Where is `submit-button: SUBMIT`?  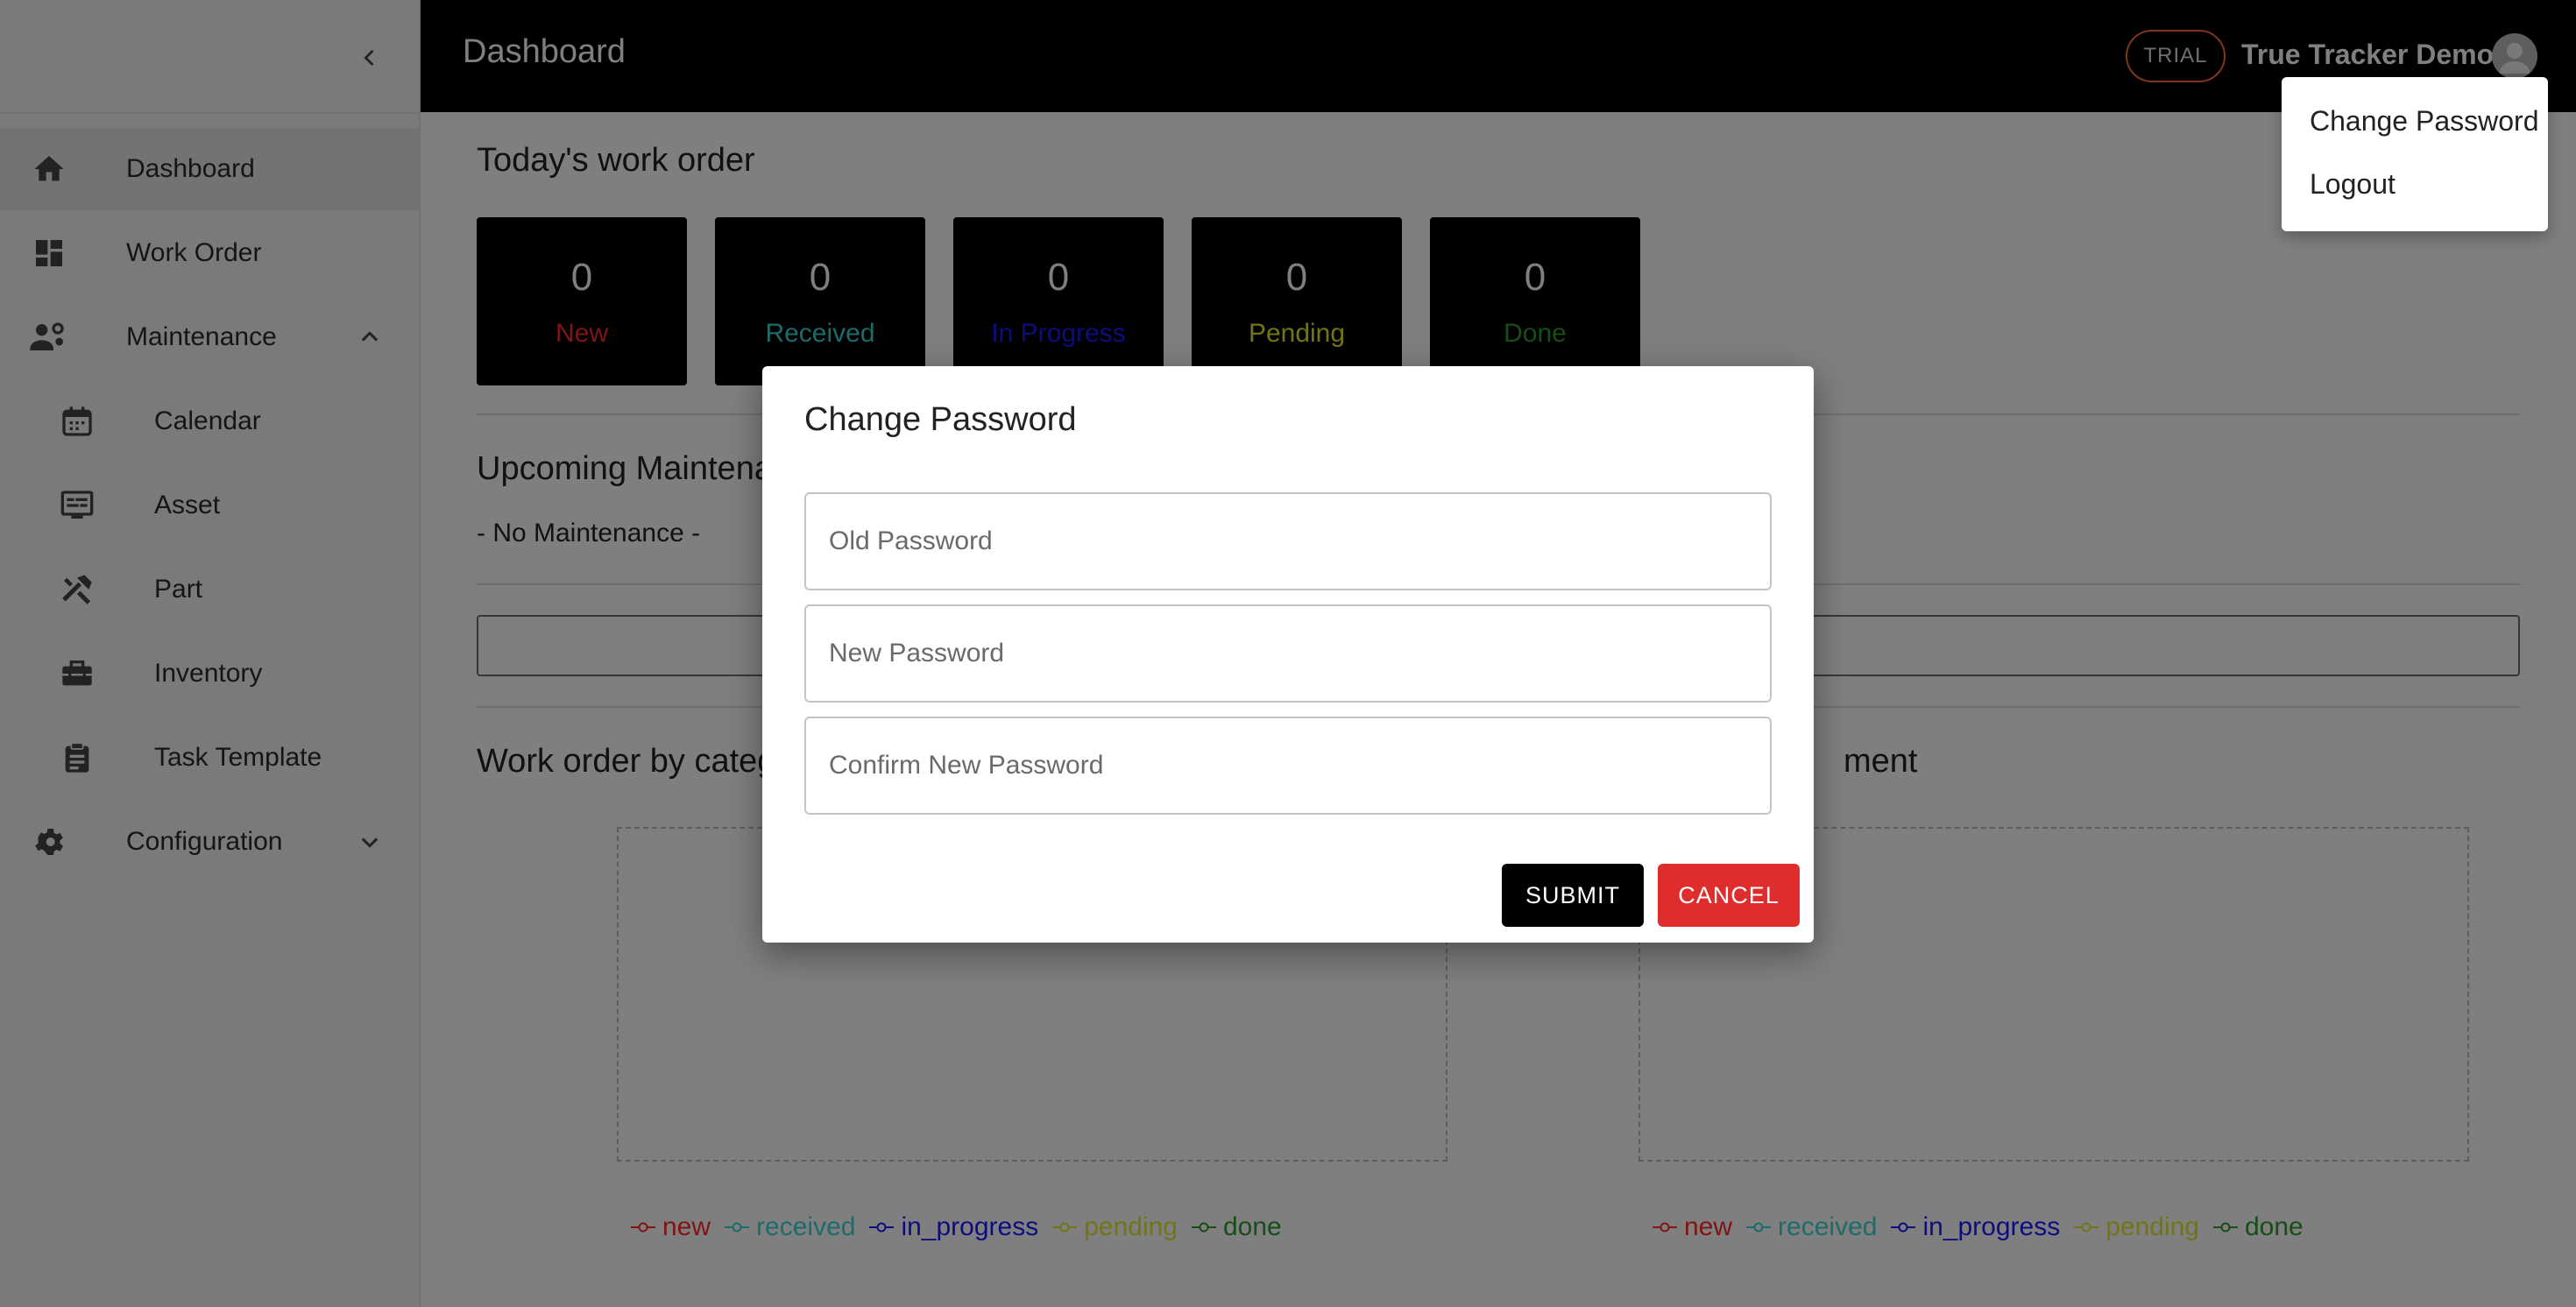
submit-button: SUBMIT is located at coordinates (1573, 895).